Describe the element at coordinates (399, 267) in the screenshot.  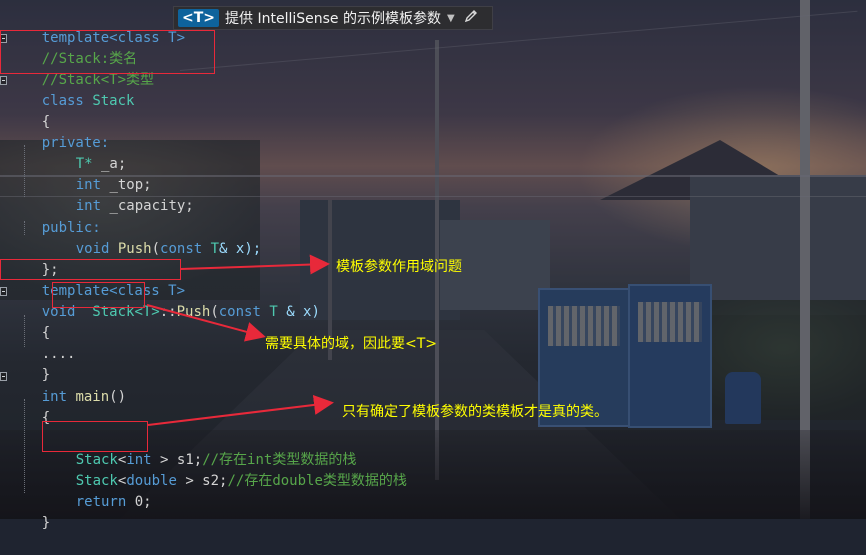
I see `annotation-note-scope: 模板参数作用域问题` at that location.